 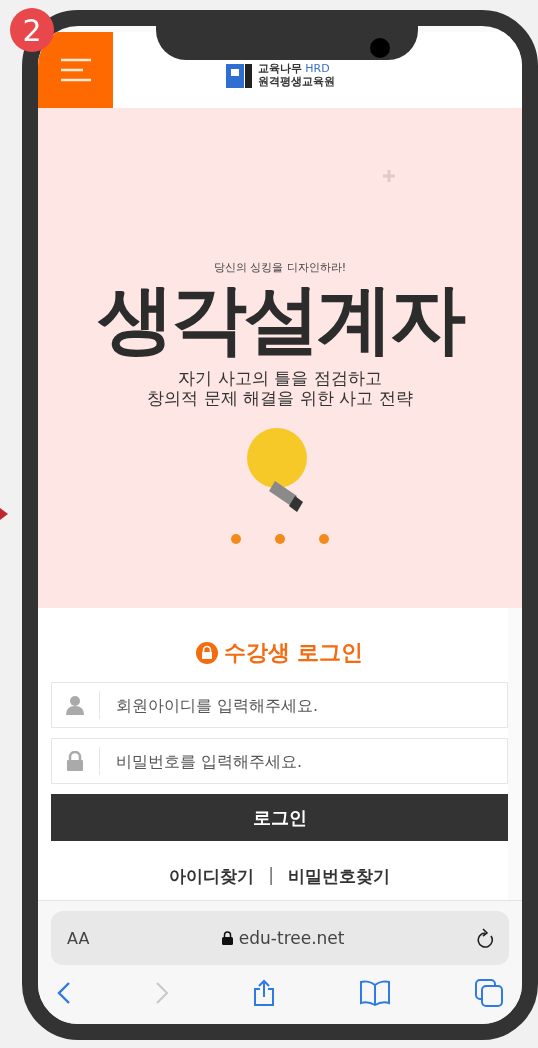 I want to click on url-text: edu-tree.net, so click(x=291, y=938).